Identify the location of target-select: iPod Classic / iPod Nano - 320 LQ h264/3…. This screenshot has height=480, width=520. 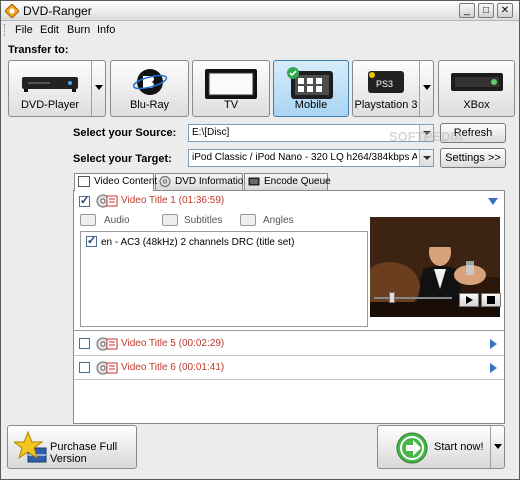
(311, 158).